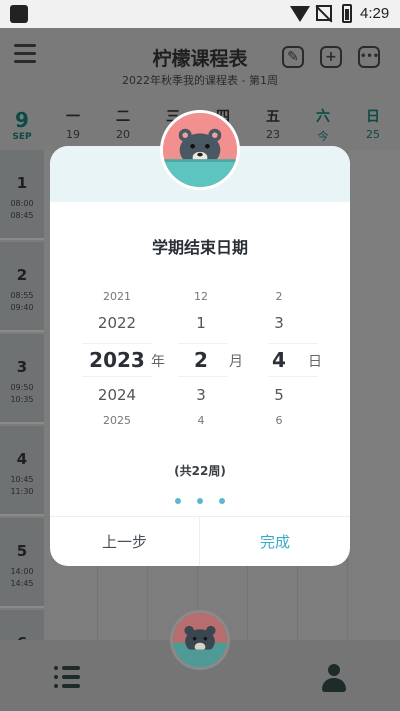 This screenshot has height=711, width=400. I want to click on user-icon, so click(334, 678).